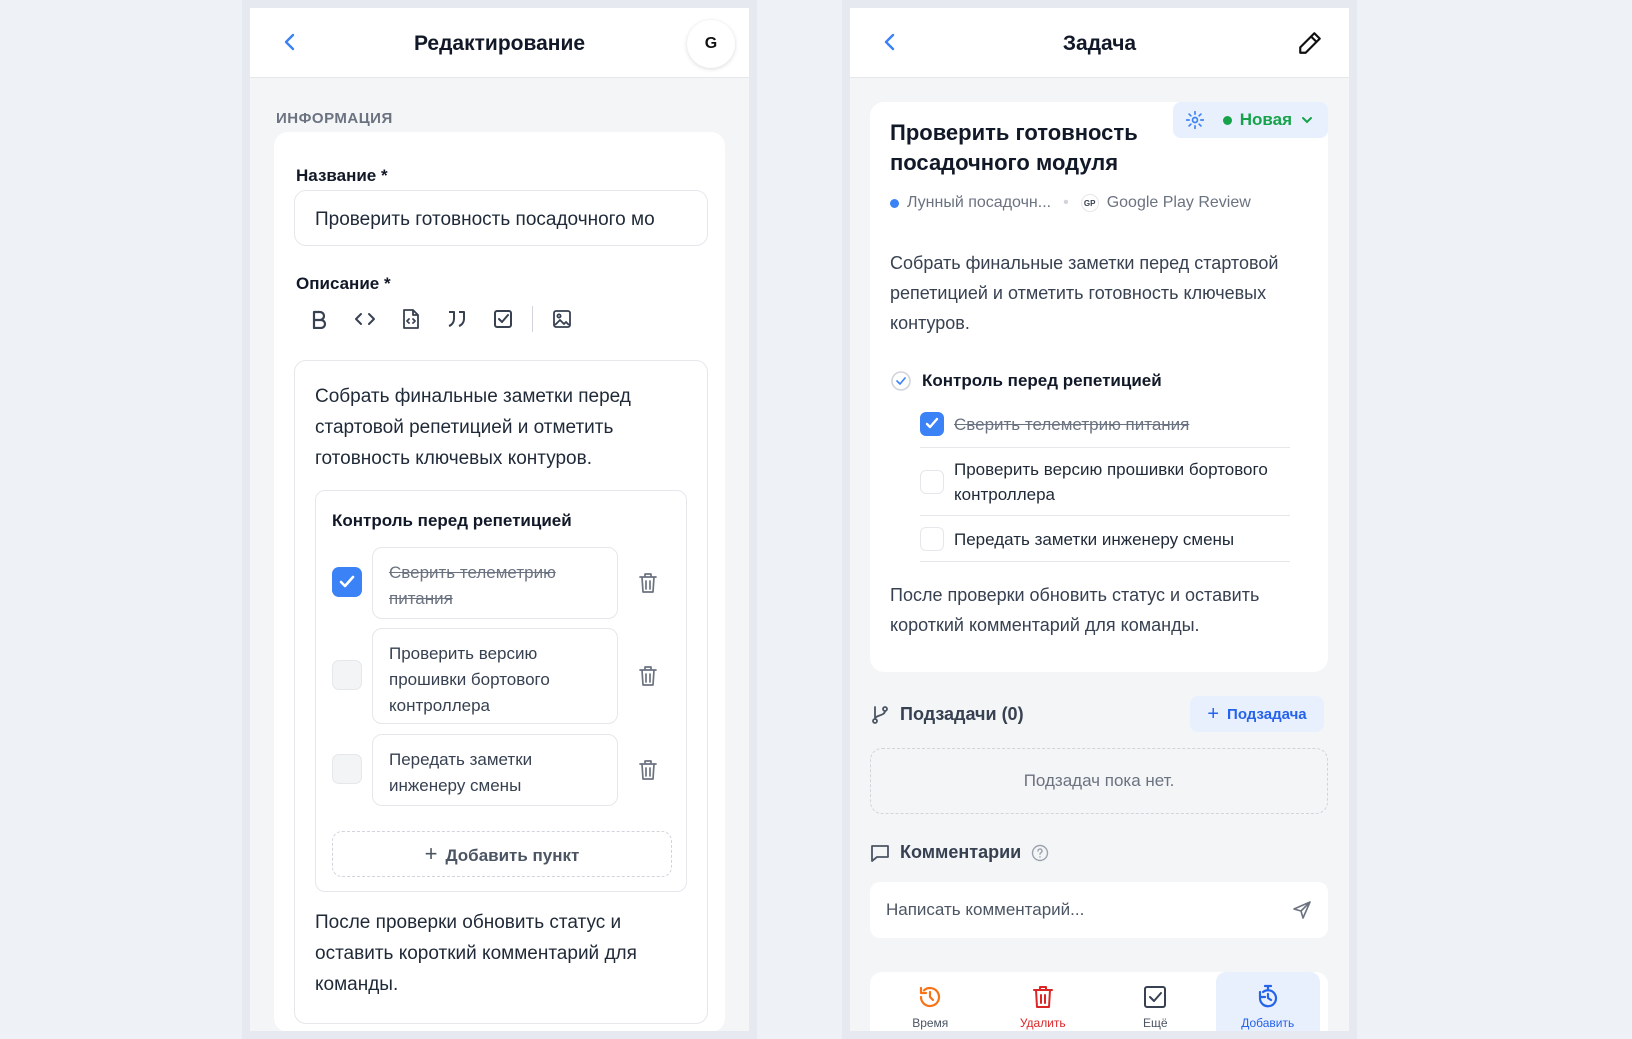 The height and width of the screenshot is (1039, 1632). What do you see at coordinates (930, 1023) in the screenshot?
I see `time-label: Время` at bounding box center [930, 1023].